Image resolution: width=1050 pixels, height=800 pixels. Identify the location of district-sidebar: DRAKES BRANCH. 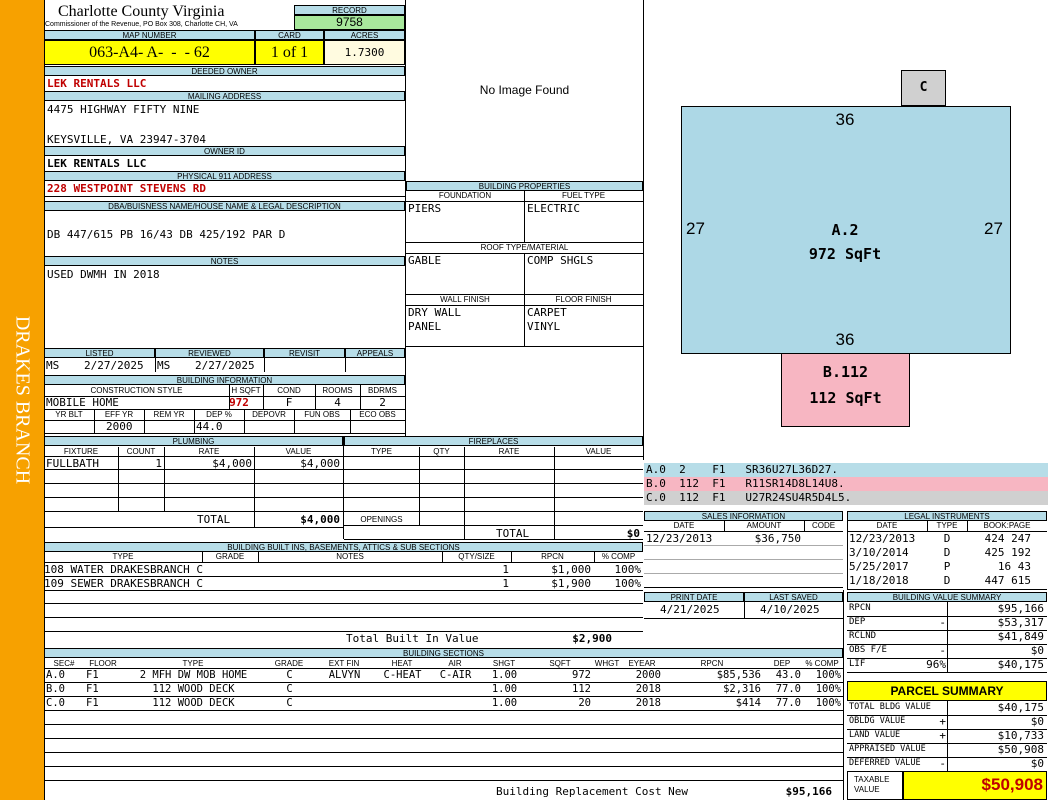
(22, 400).